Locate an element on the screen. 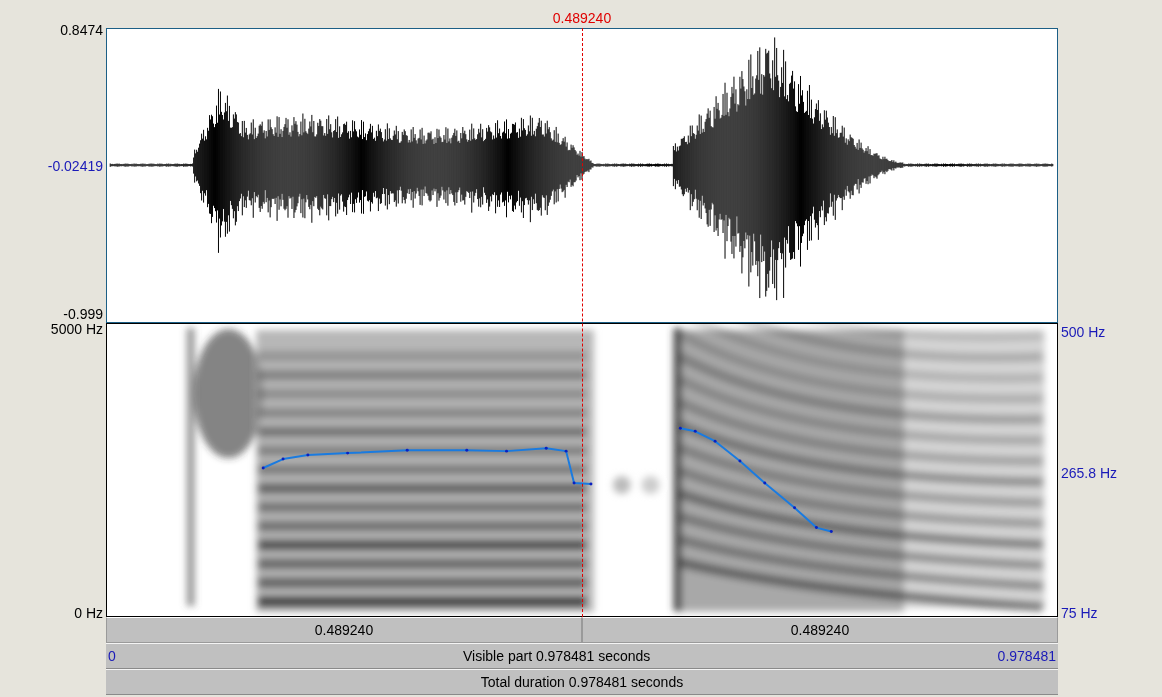 The image size is (1162, 697). time-start-label: 0 is located at coordinates (112, 656).